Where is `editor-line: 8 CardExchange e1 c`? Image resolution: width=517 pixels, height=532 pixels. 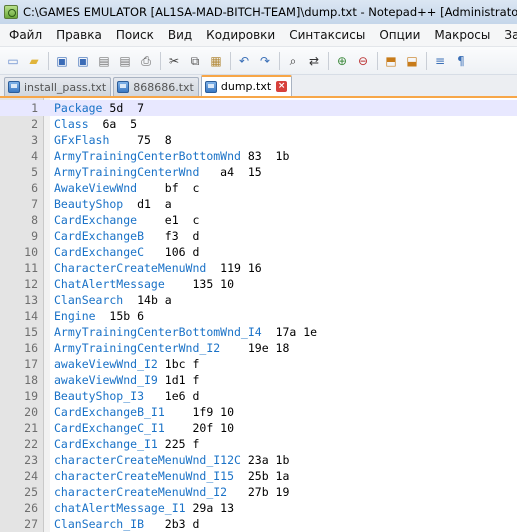 editor-line: 8 CardExchange e1 c is located at coordinates (258, 220).